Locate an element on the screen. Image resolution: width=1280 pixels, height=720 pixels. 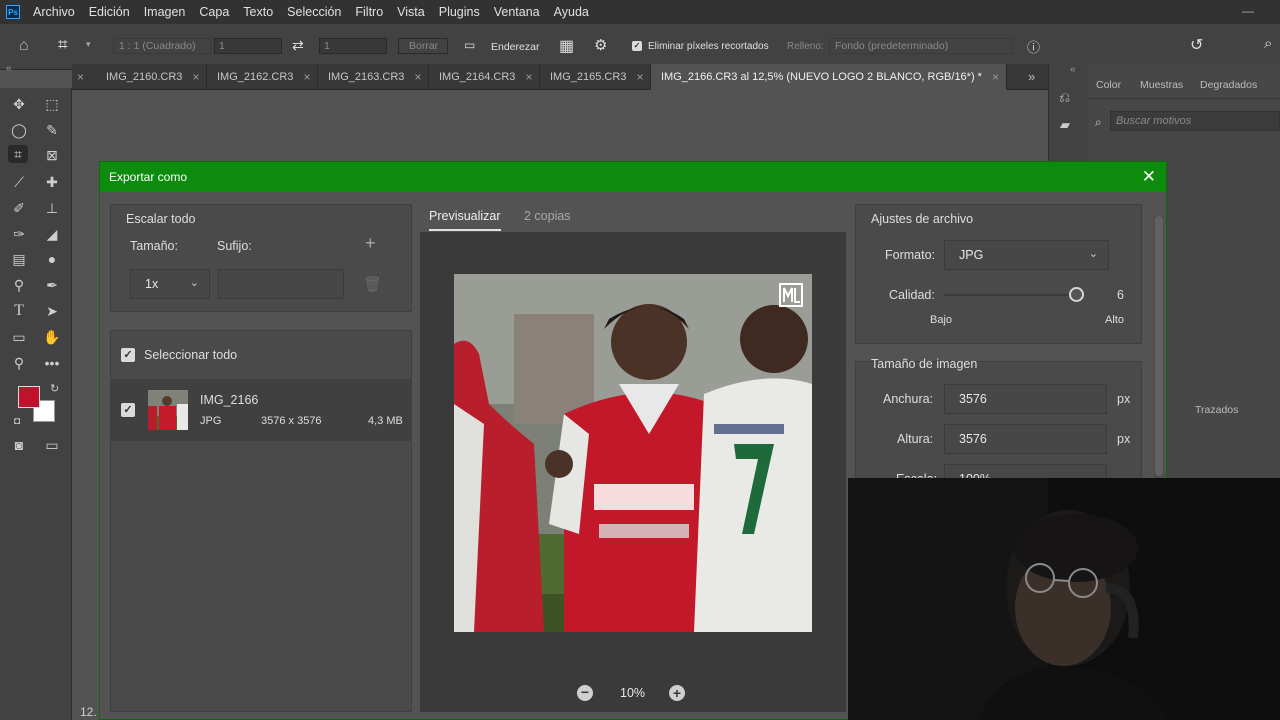
history-brush-tool-icon: ✑ is located at coordinates (19, 234).